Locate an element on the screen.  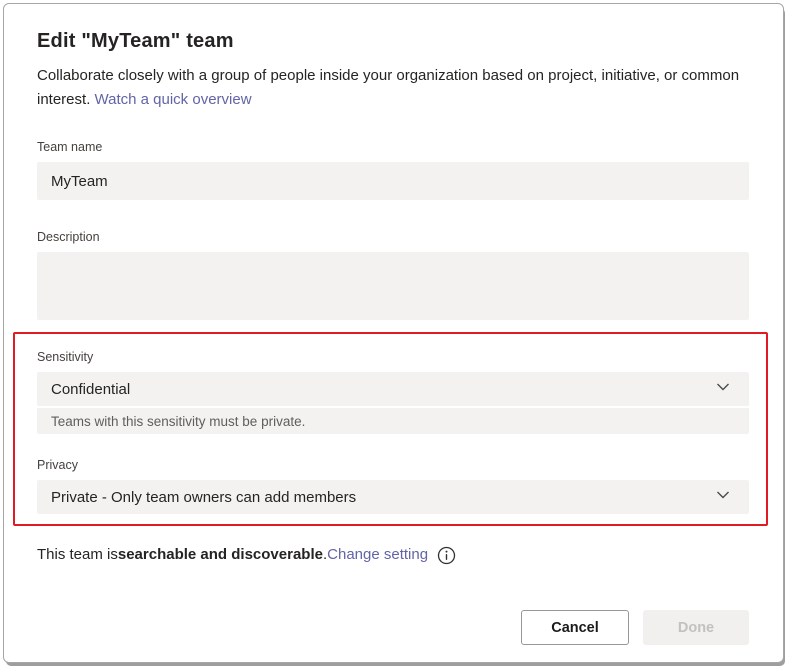
team-name-label: Team name is located at coordinates (70, 147).